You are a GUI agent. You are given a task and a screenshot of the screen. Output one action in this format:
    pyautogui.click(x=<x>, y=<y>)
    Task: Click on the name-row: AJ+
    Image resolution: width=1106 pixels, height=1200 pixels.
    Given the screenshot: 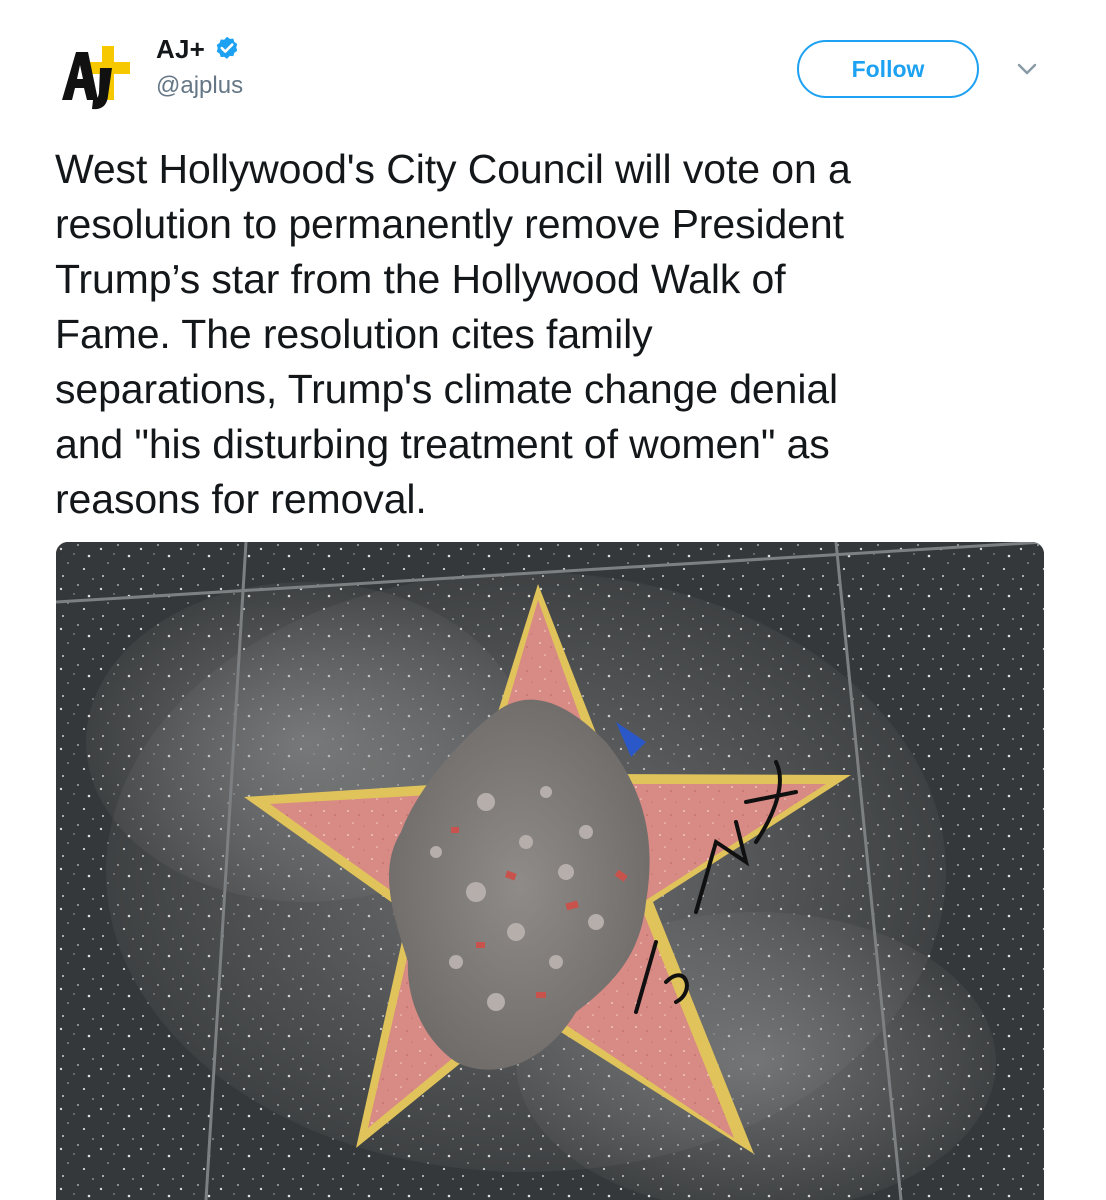 What is the action you would take?
    pyautogui.click(x=199, y=49)
    